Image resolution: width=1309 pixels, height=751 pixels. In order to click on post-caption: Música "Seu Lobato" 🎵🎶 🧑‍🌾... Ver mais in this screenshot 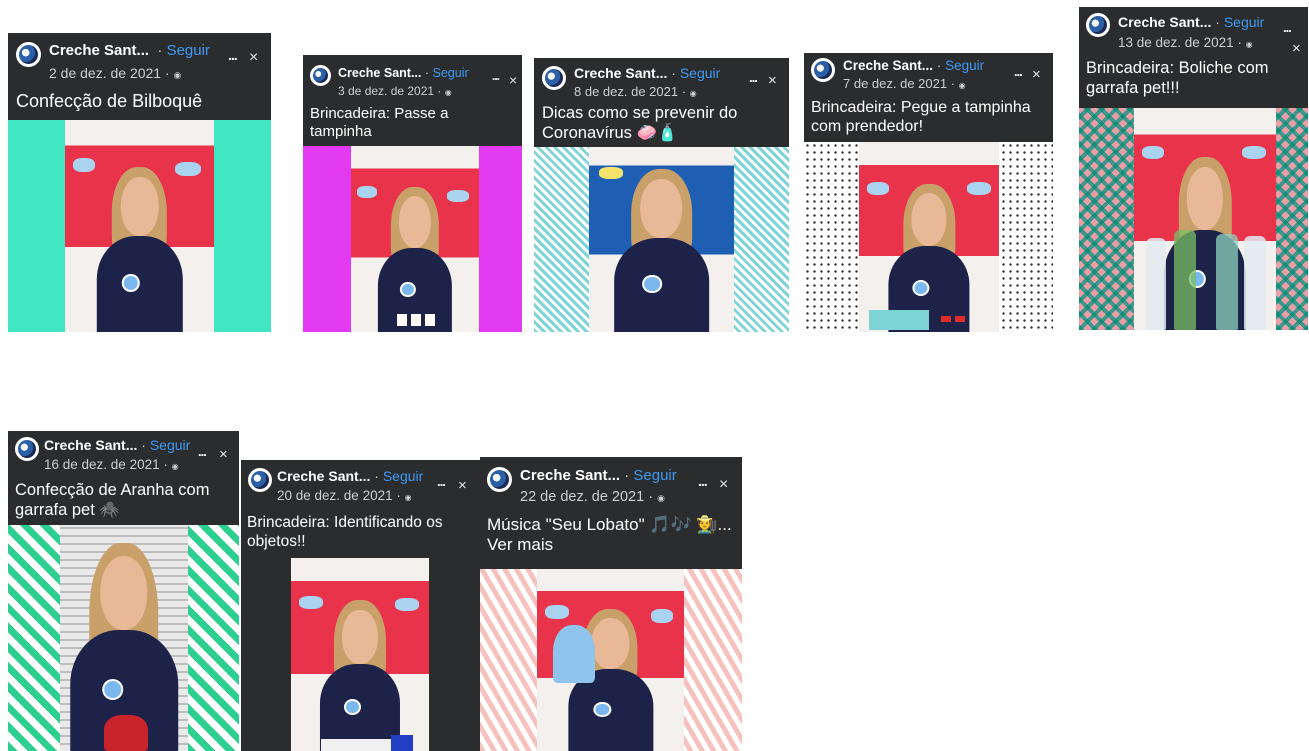, I will do `click(609, 535)`.